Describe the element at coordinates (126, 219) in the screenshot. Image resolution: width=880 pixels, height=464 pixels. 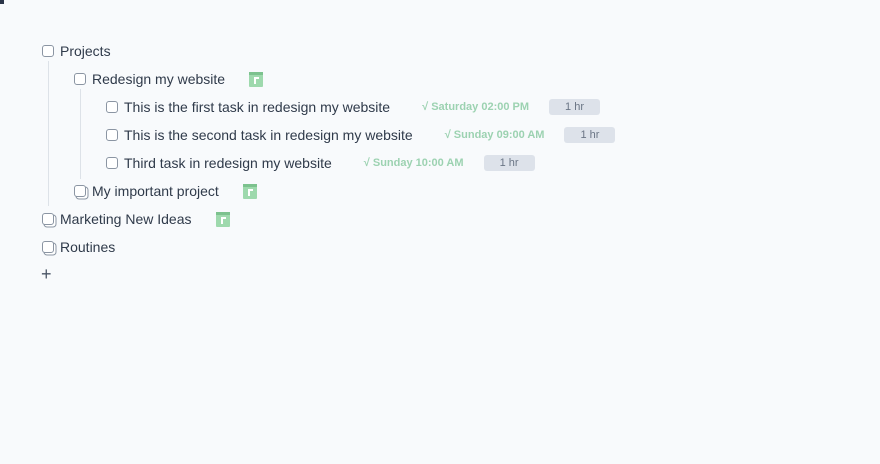
I see `tree-item-label: Marketing New Ideas` at that location.